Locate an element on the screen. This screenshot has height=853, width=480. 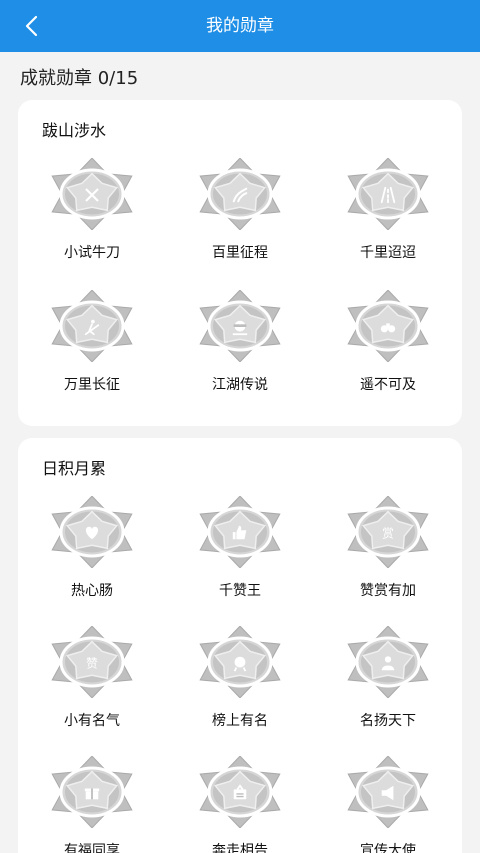
page-title: 我的勋章 is located at coordinates (240, 26).